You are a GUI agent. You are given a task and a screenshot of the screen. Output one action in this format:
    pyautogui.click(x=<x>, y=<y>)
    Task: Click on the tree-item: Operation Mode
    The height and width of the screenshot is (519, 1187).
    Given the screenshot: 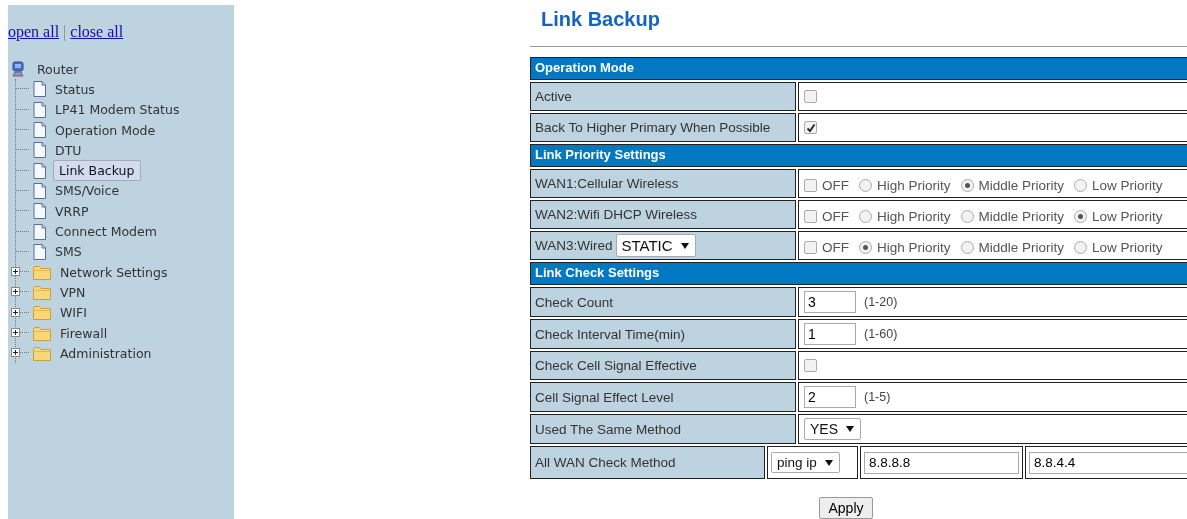 What is the action you would take?
    pyautogui.click(x=105, y=130)
    